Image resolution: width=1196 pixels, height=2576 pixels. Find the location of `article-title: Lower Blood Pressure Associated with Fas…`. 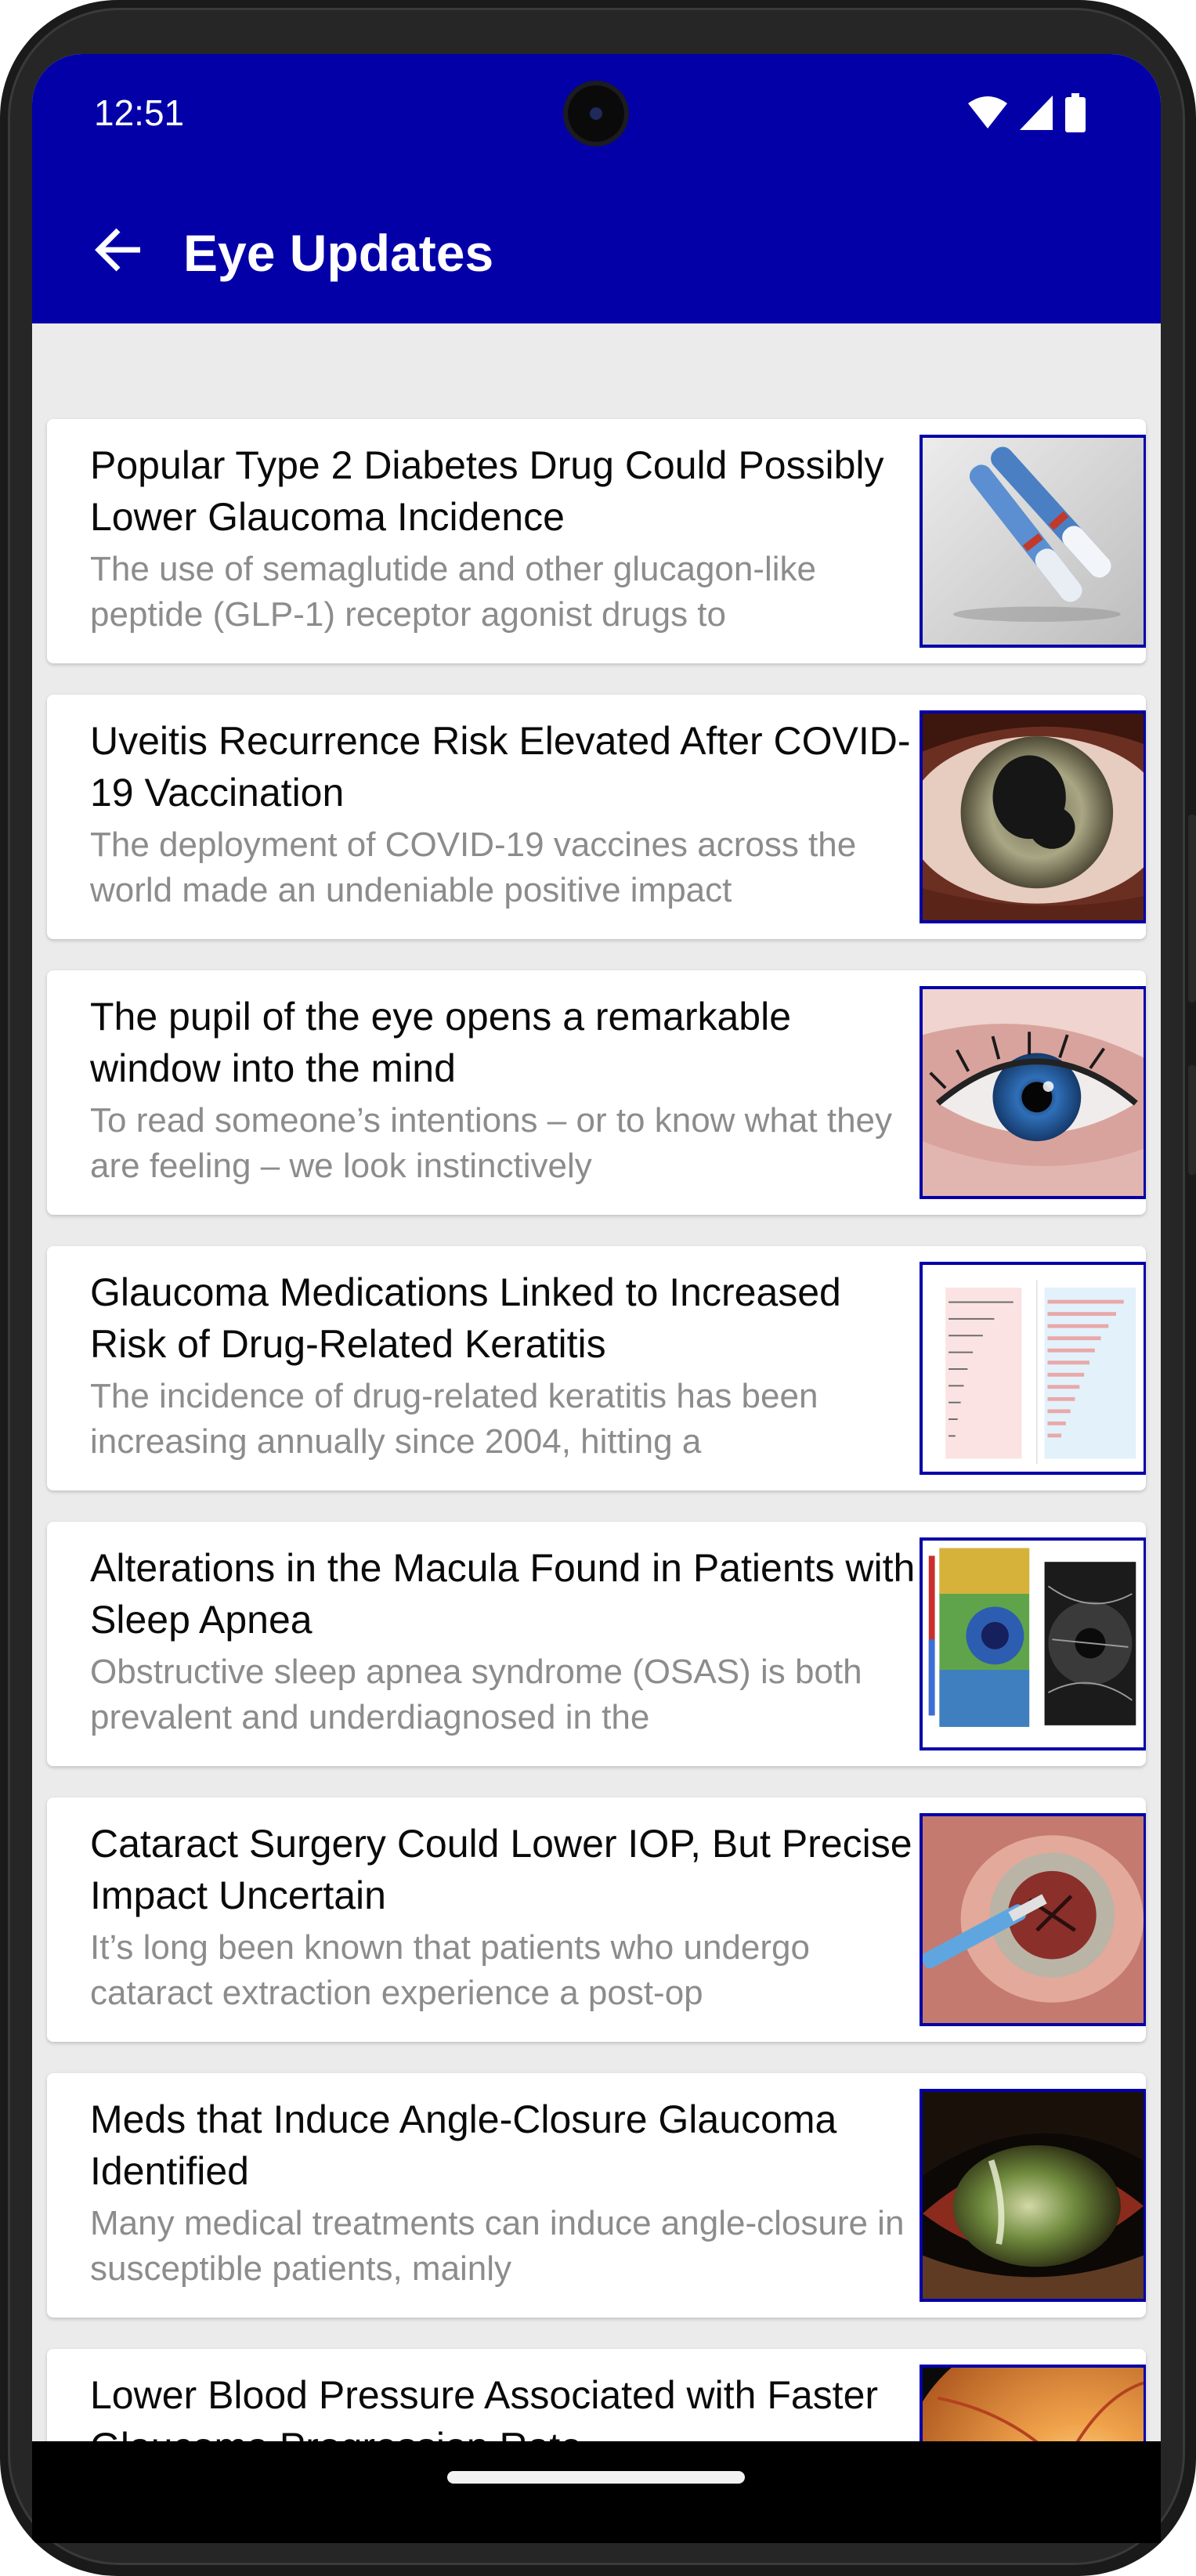

article-title: Lower Blood Pressure Associated with Fas… is located at coordinates (484, 2407).